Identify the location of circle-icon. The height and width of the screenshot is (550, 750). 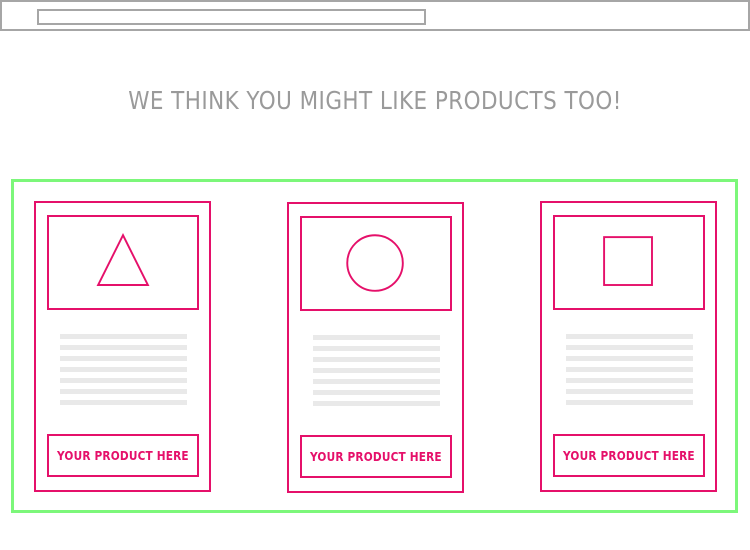
(375, 263).